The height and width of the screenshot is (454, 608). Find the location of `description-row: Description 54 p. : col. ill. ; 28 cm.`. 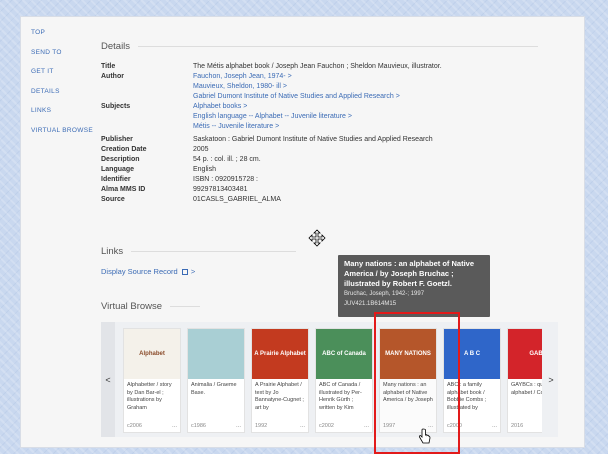

description-row: Description 54 p. : col. ill. ; 28 cm. is located at coordinates (336, 160).